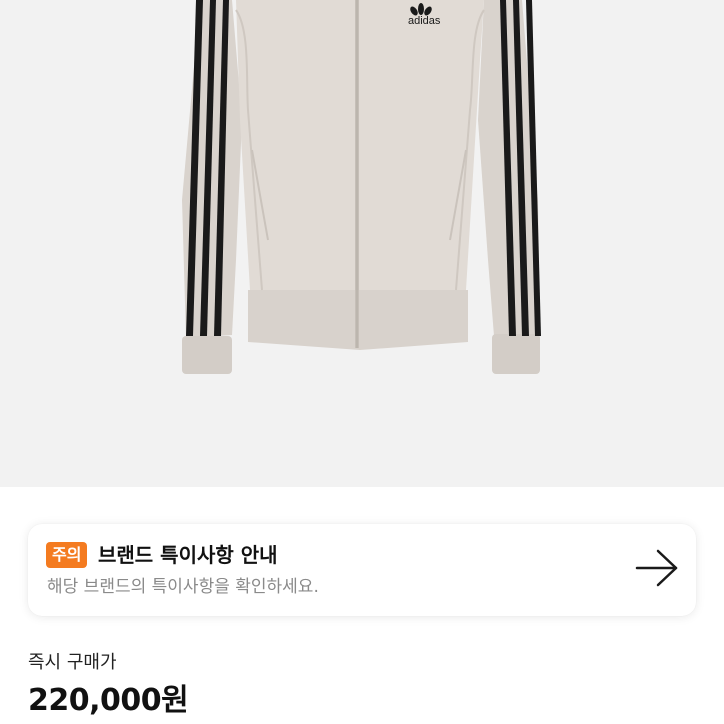 The image size is (724, 724). I want to click on notice-title: 브랜드 특이사항 안내, so click(188, 555).